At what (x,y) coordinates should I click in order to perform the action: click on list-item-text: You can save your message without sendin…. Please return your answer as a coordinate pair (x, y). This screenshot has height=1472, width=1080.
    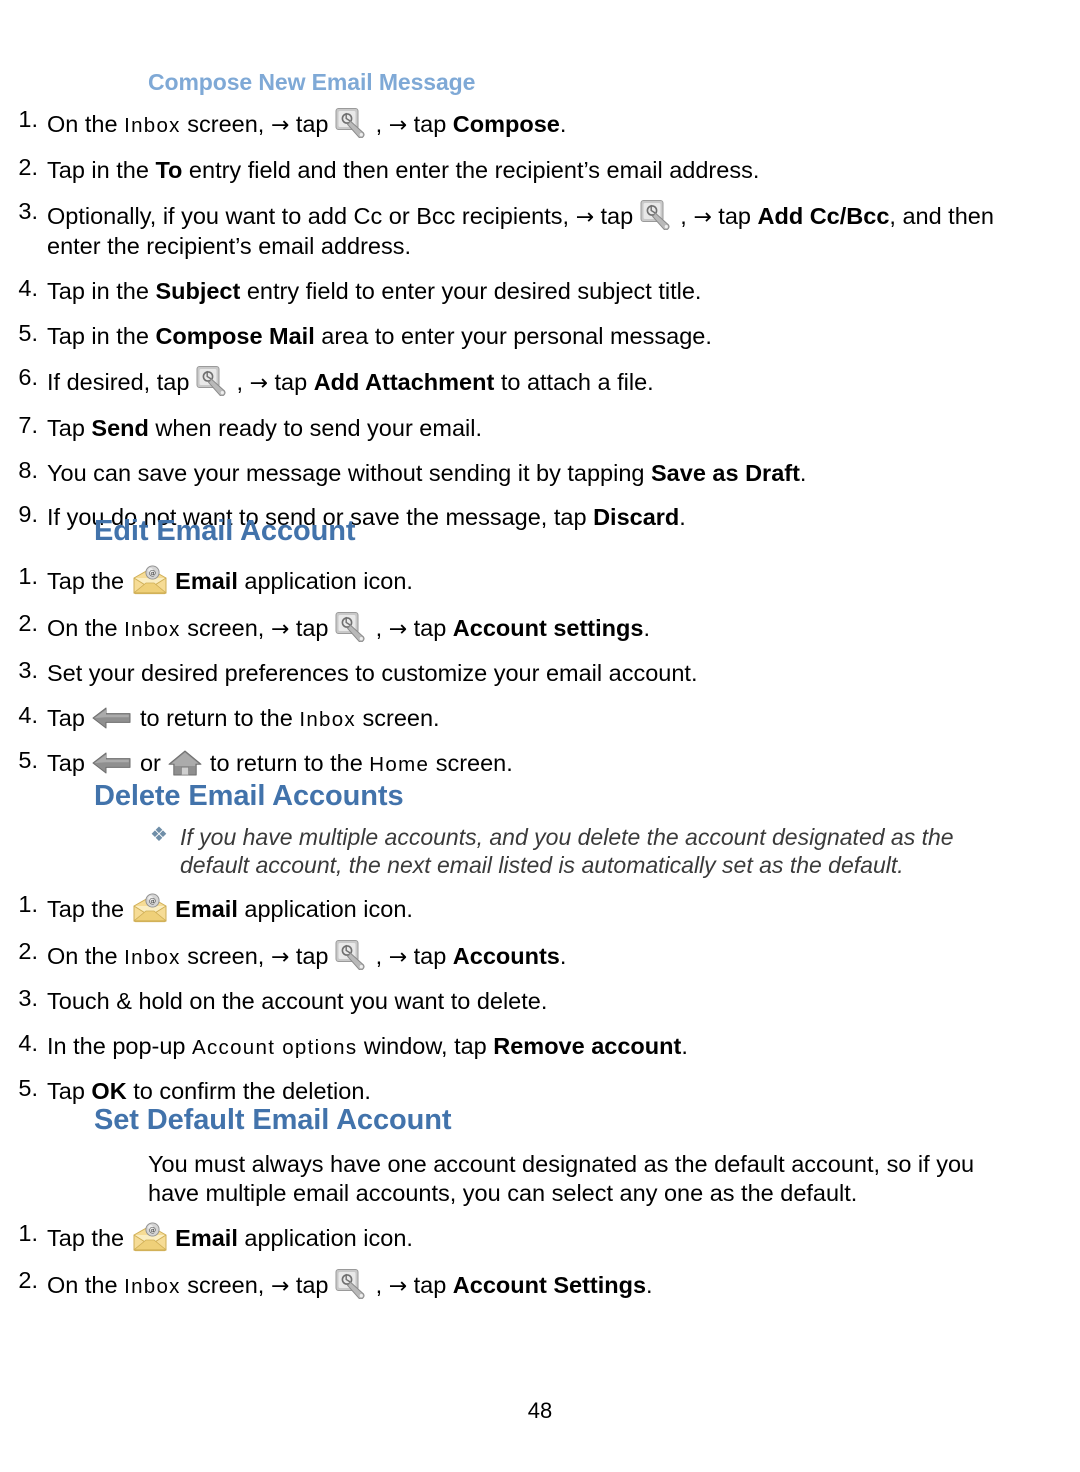
    Looking at the image, I should click on (427, 472).